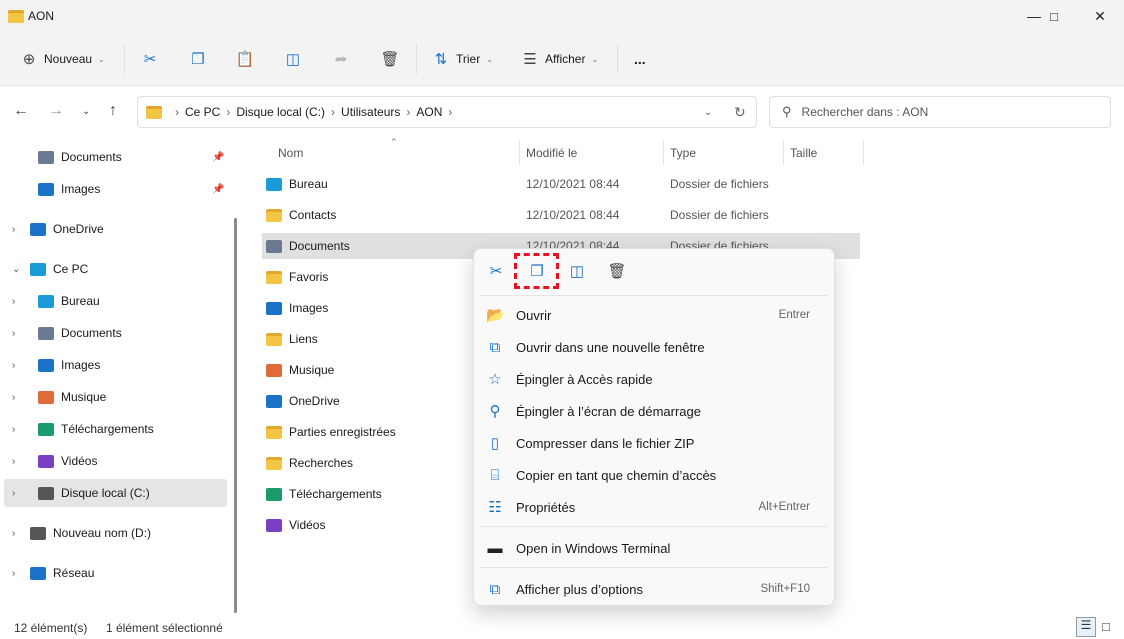 The height and width of the screenshot is (639, 1124). Describe the element at coordinates (683, 153) in the screenshot. I see `column-type: Type` at that location.